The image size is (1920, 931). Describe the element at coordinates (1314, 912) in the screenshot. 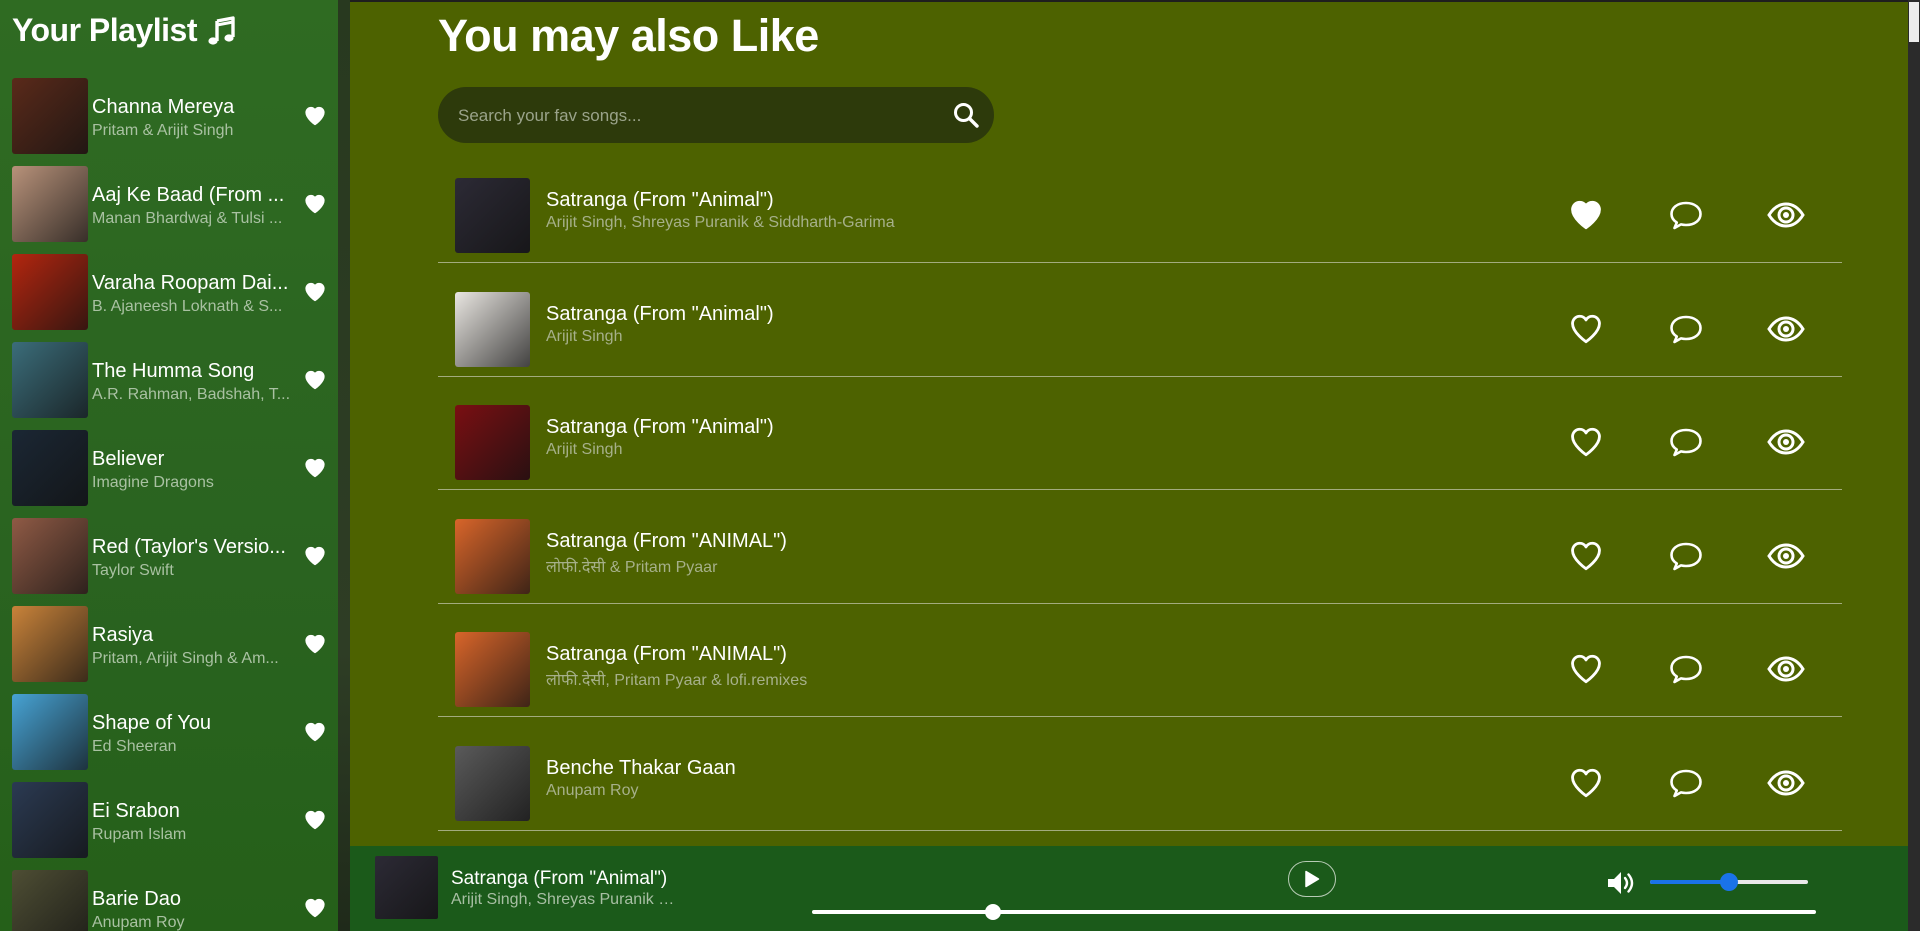

I see `seek-bar` at that location.